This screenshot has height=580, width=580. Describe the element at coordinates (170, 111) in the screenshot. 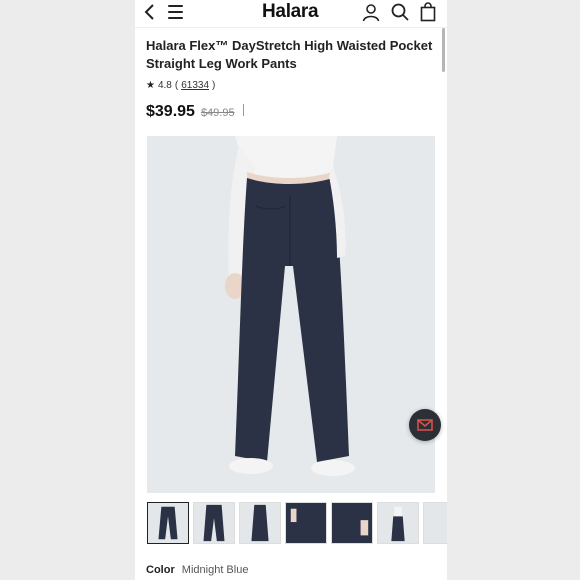

I see `sale-price: $39.95` at that location.